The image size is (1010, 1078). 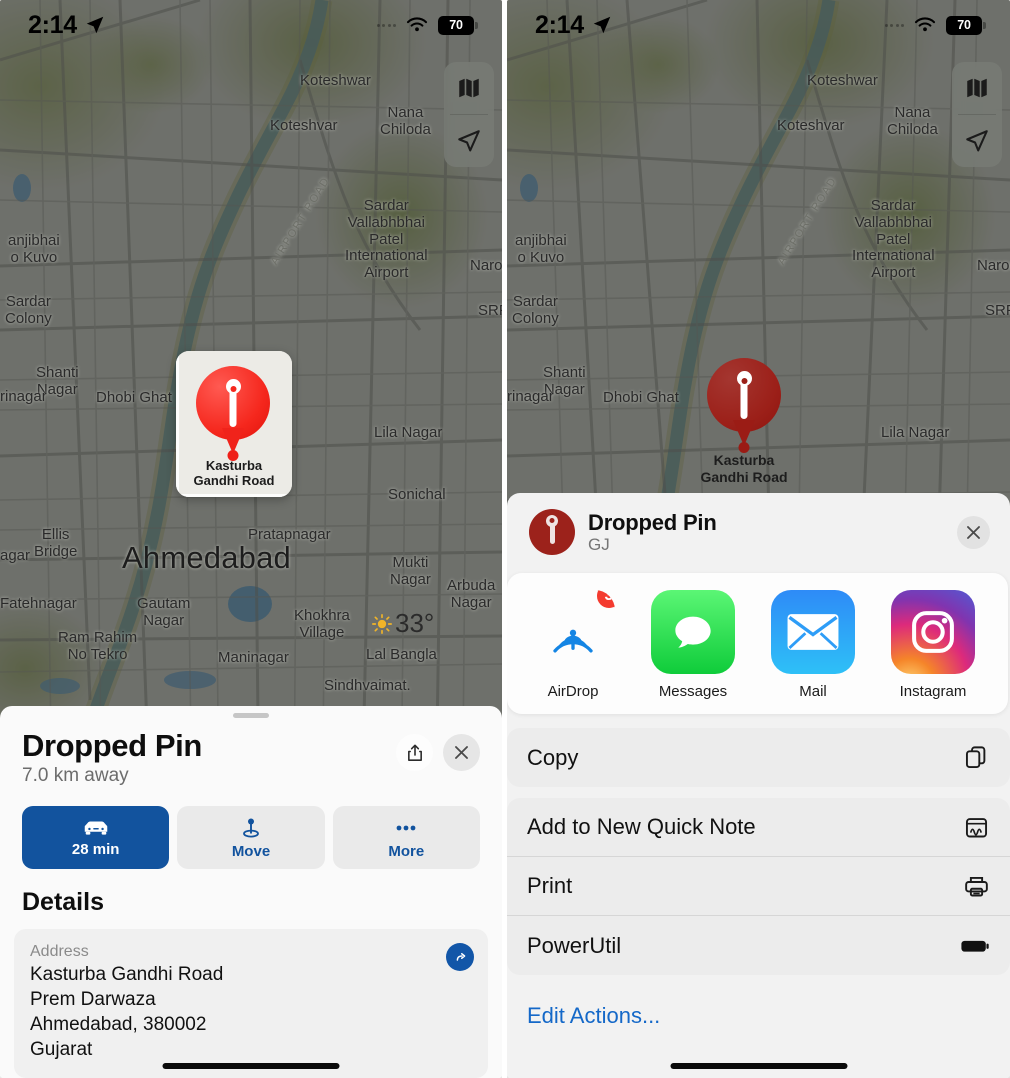 I want to click on quick-actions-row: 28 min Move More, so click(x=251, y=828).